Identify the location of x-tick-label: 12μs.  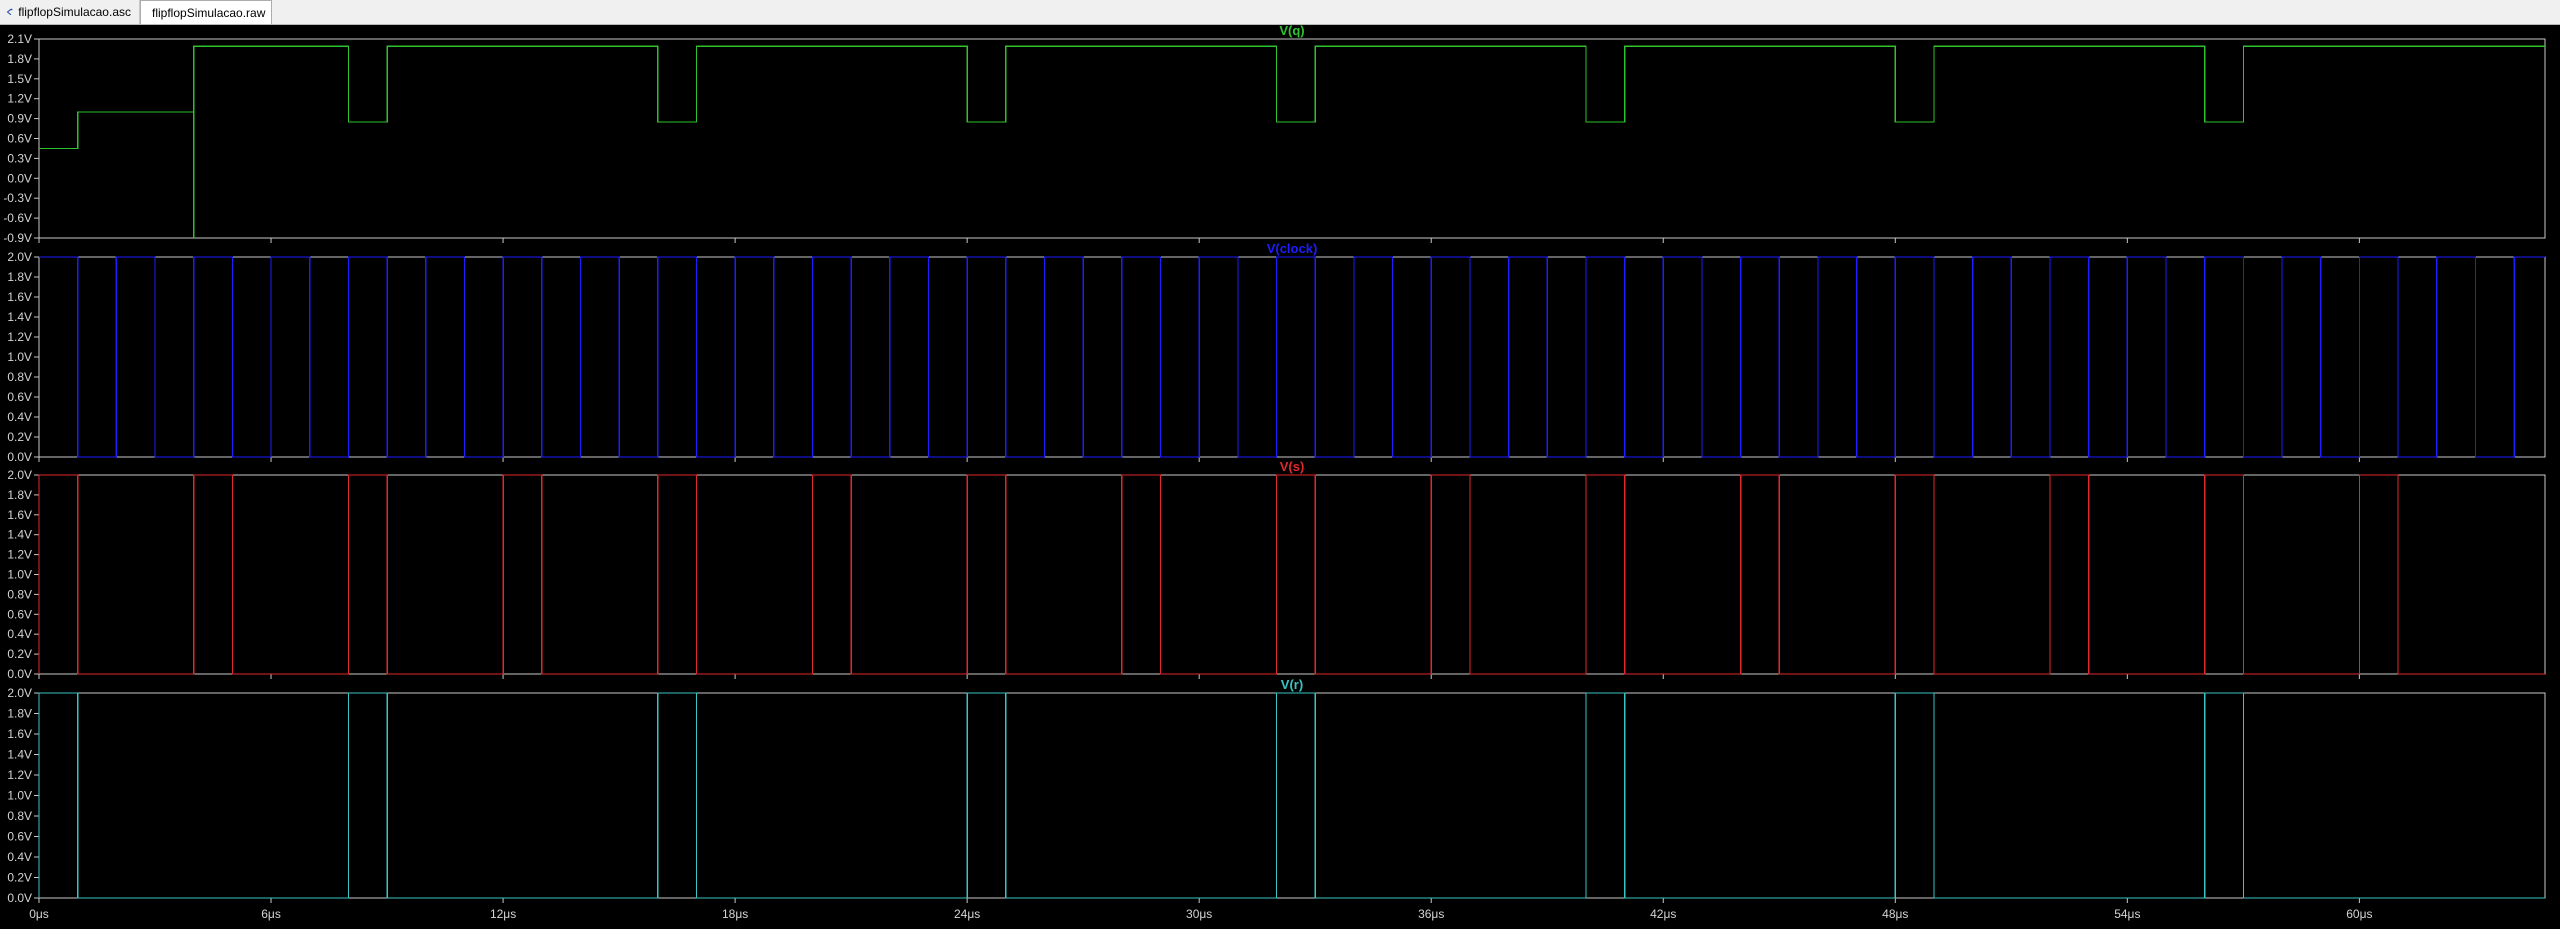
(503, 914).